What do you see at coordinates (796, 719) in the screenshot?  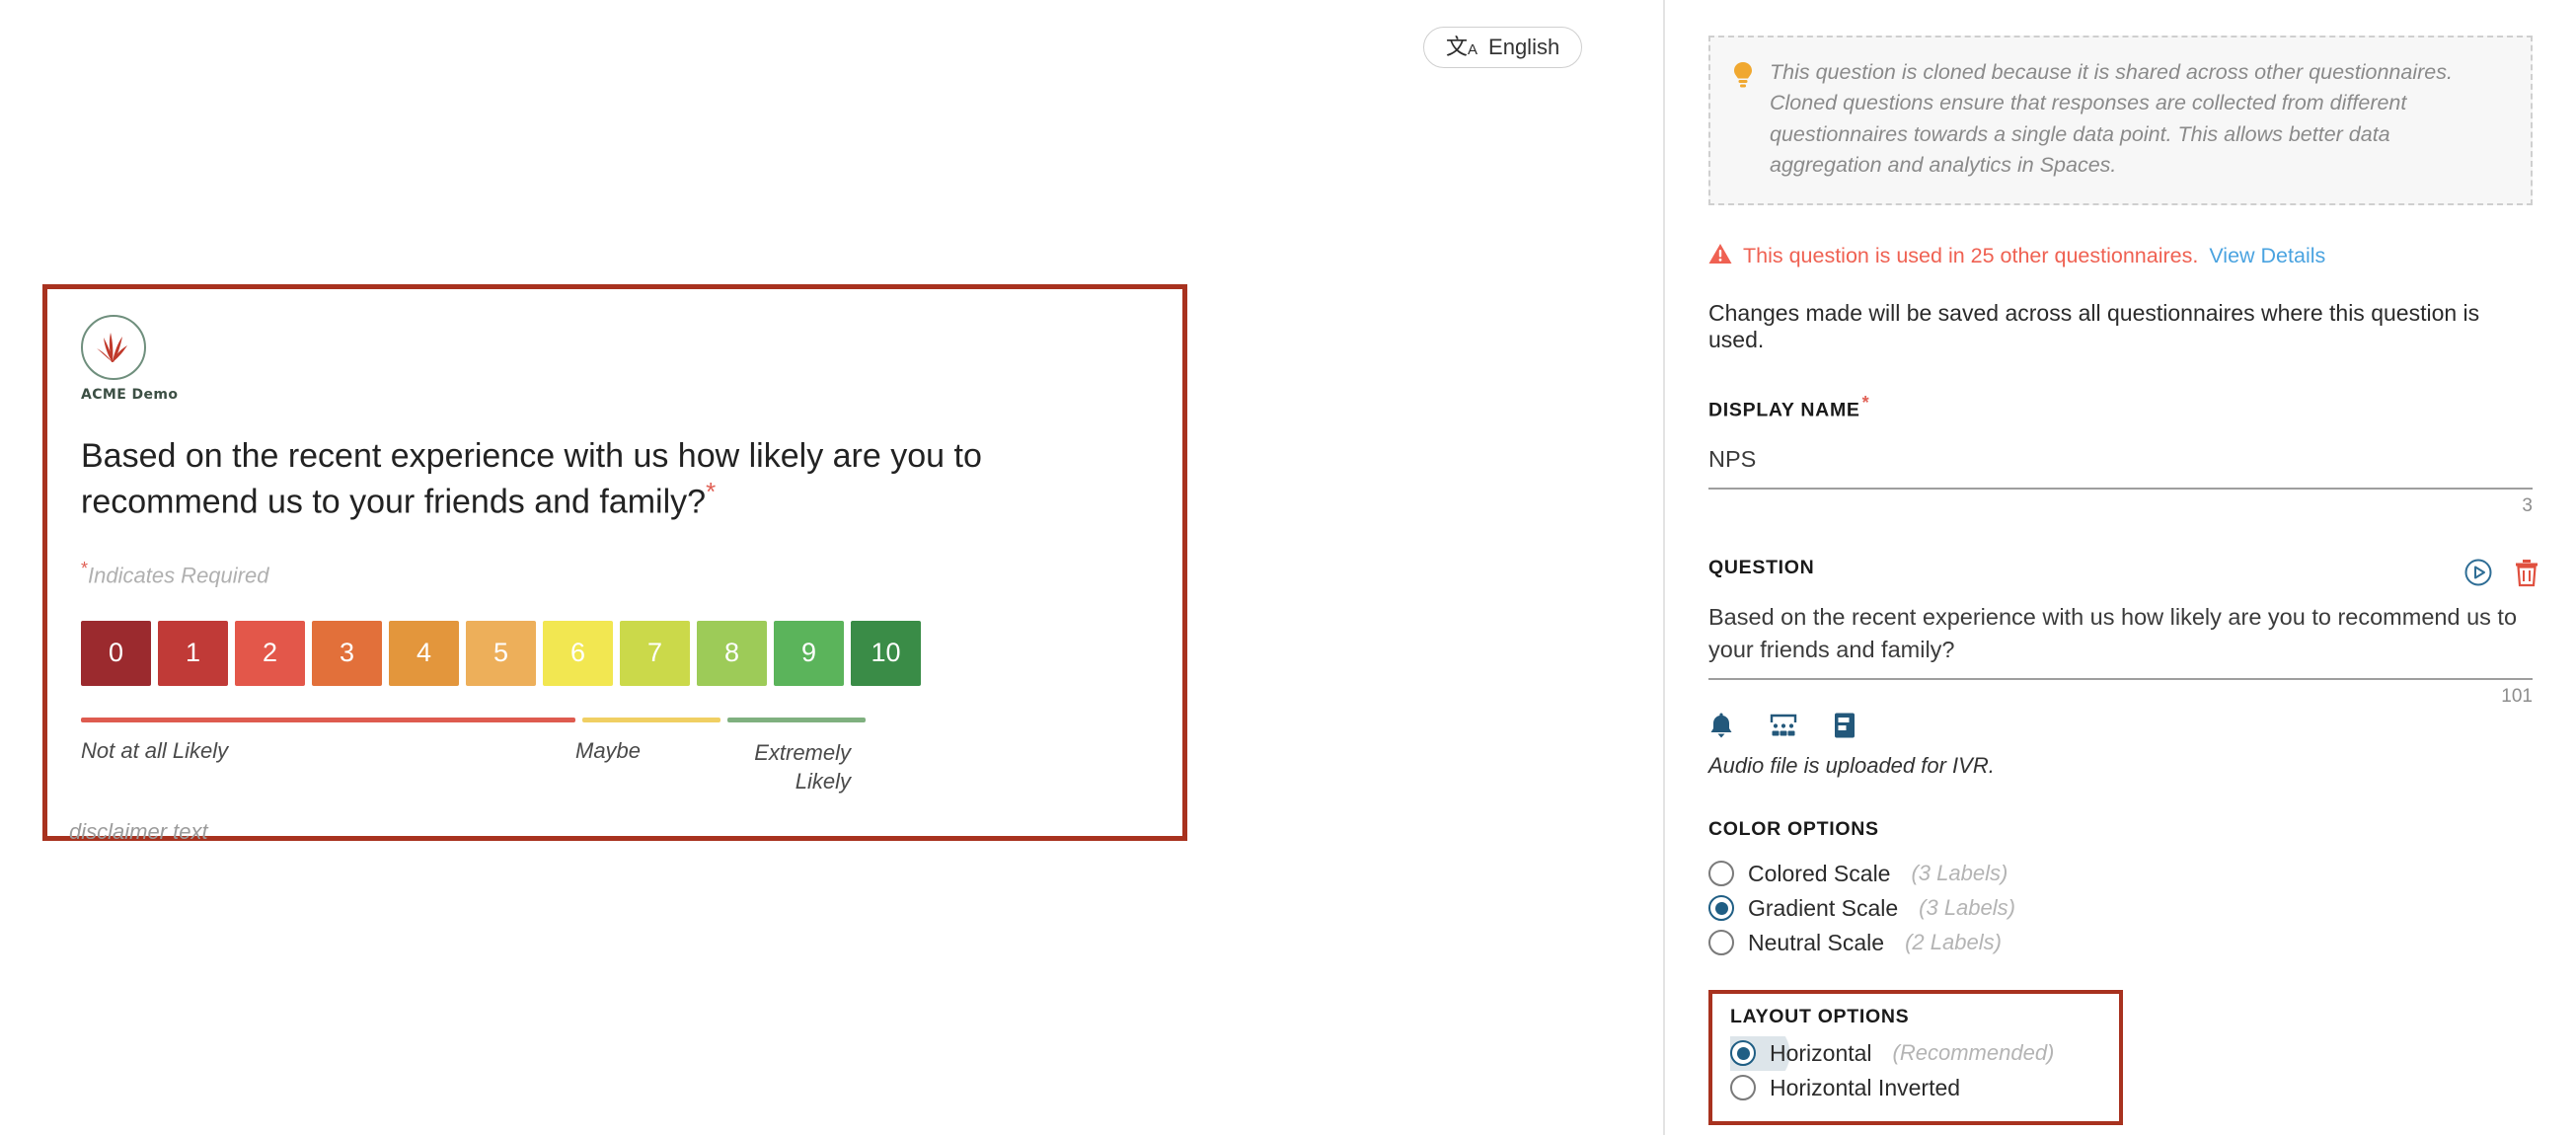 I see `promoter-bar` at bounding box center [796, 719].